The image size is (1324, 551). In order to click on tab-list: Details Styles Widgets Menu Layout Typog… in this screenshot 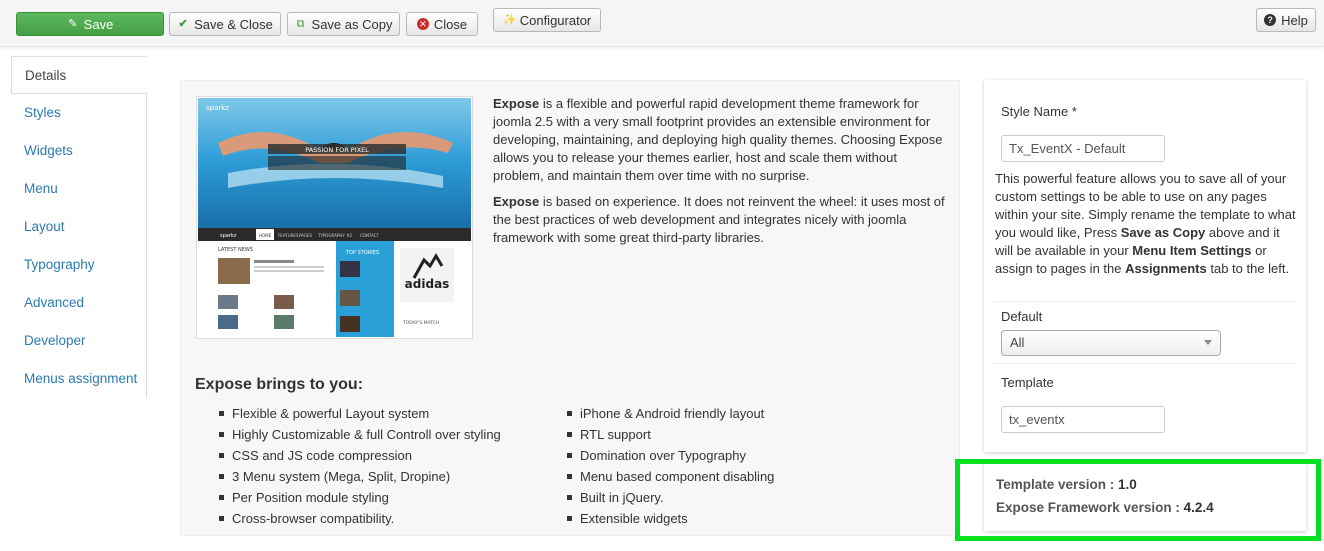, I will do `click(79, 227)`.